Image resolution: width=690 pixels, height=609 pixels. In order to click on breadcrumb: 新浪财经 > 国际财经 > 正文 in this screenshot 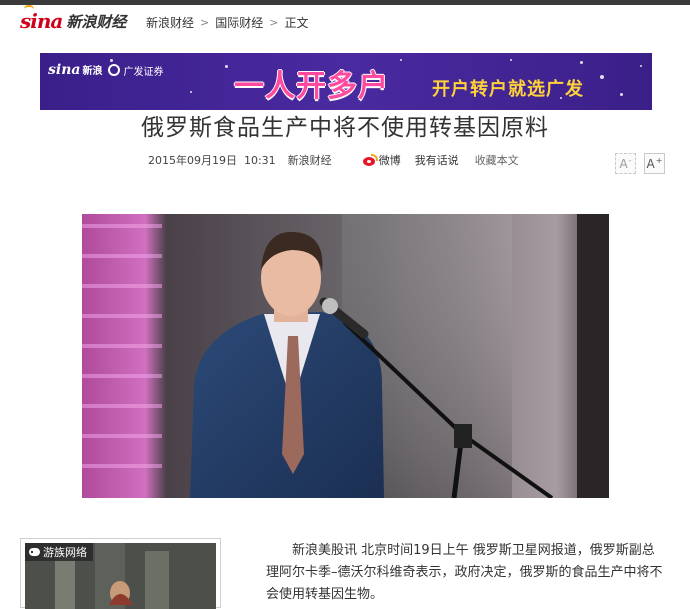, I will do `click(227, 22)`.